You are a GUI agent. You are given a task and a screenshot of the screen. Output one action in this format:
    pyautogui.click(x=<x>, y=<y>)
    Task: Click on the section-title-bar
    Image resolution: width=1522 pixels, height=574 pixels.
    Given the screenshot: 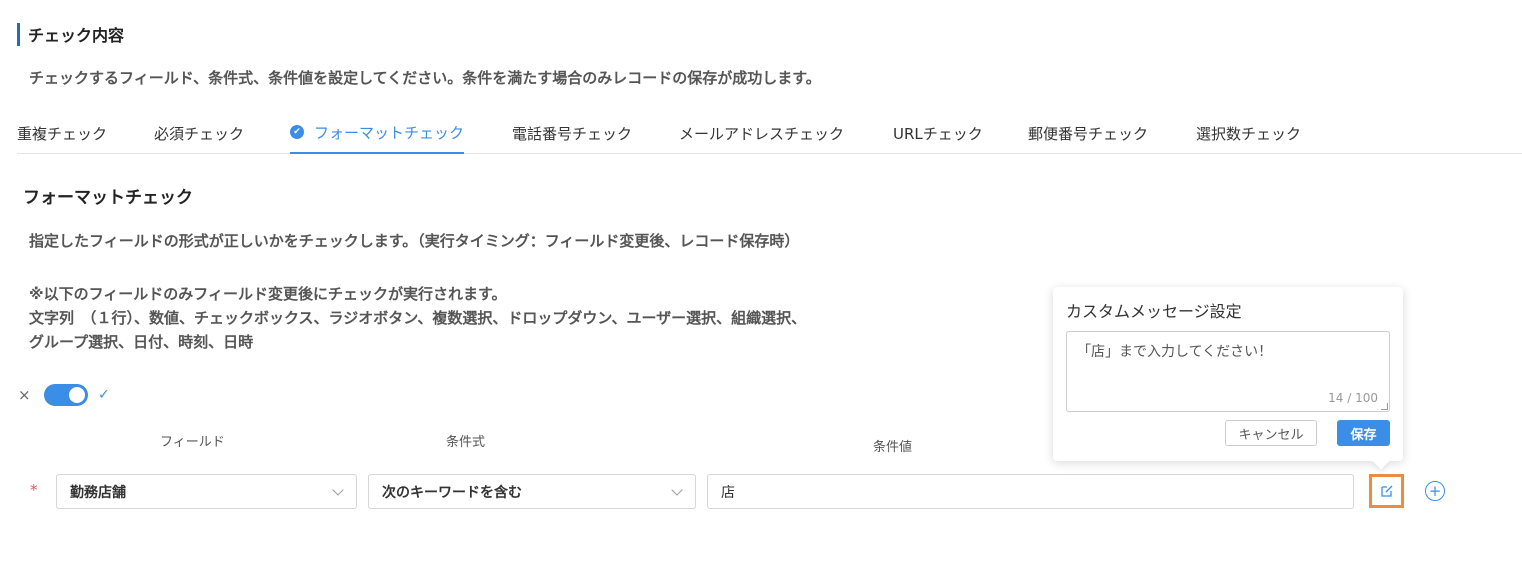 What is the action you would take?
    pyautogui.click(x=18, y=34)
    